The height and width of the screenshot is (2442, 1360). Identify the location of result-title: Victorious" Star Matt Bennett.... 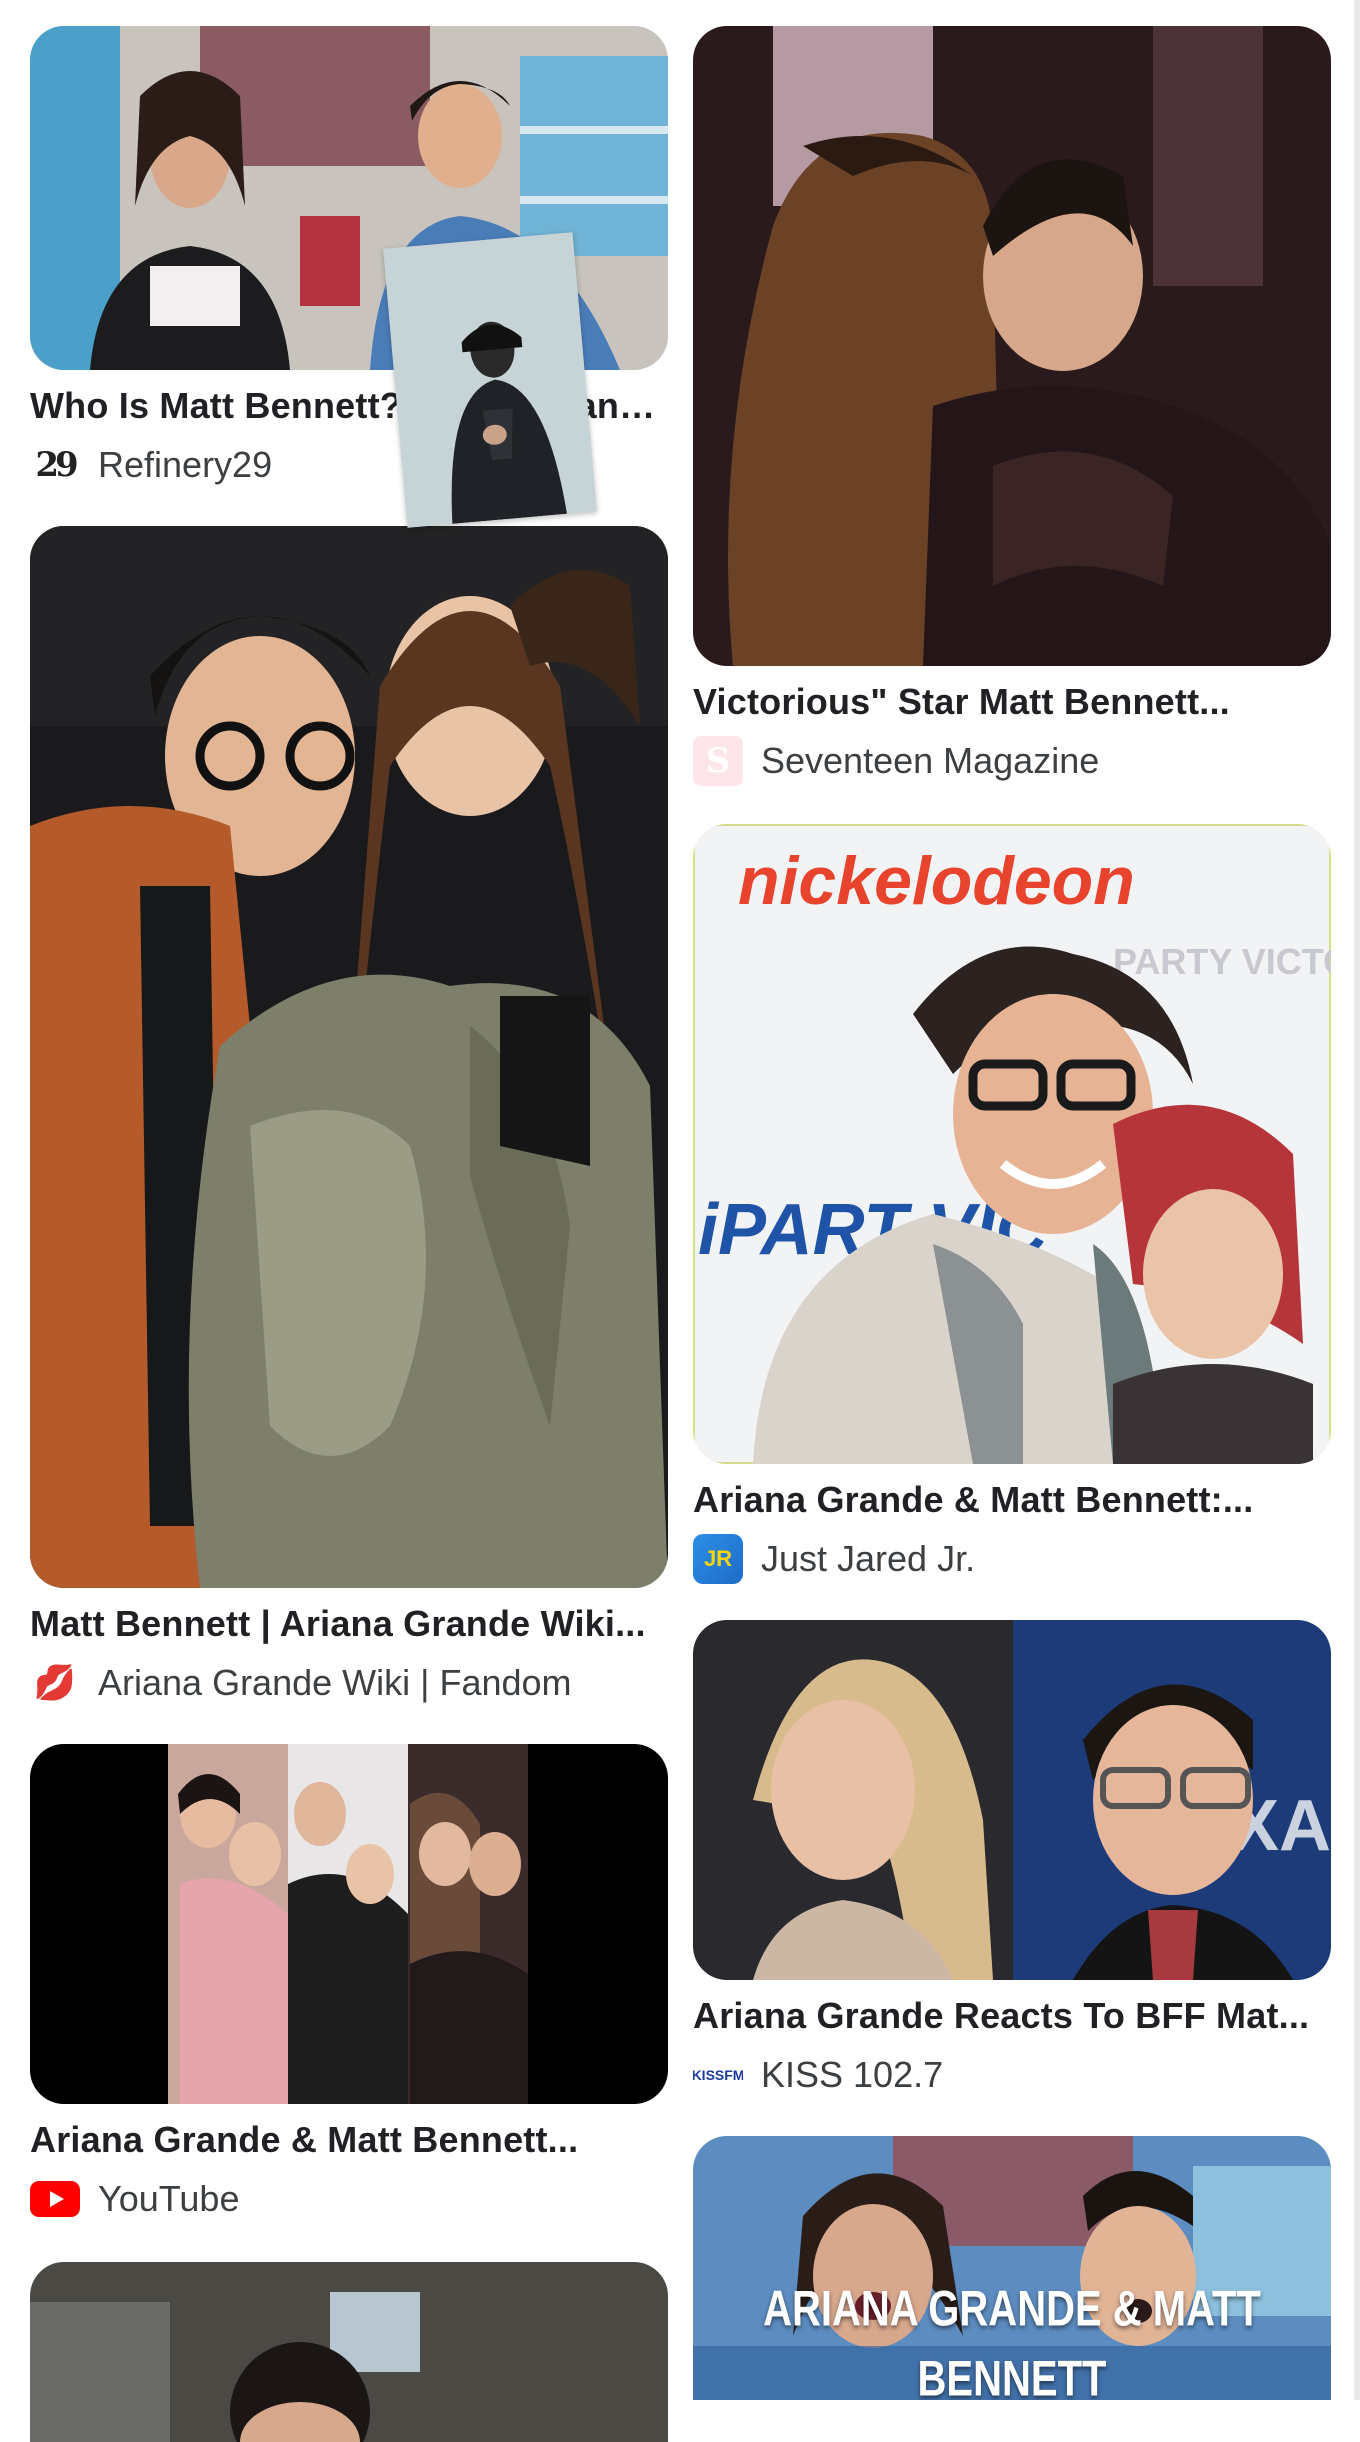
(1012, 702).